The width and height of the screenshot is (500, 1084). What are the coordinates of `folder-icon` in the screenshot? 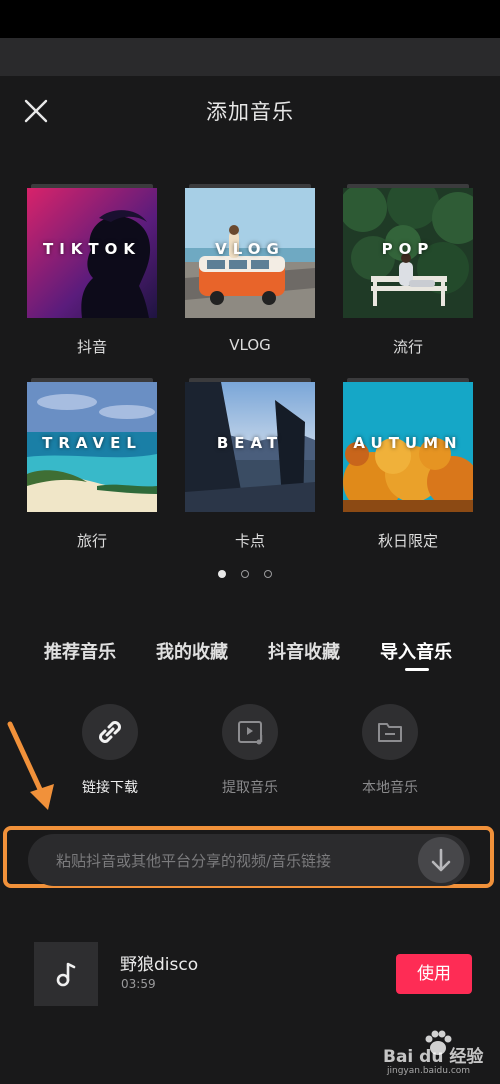 It's located at (390, 732).